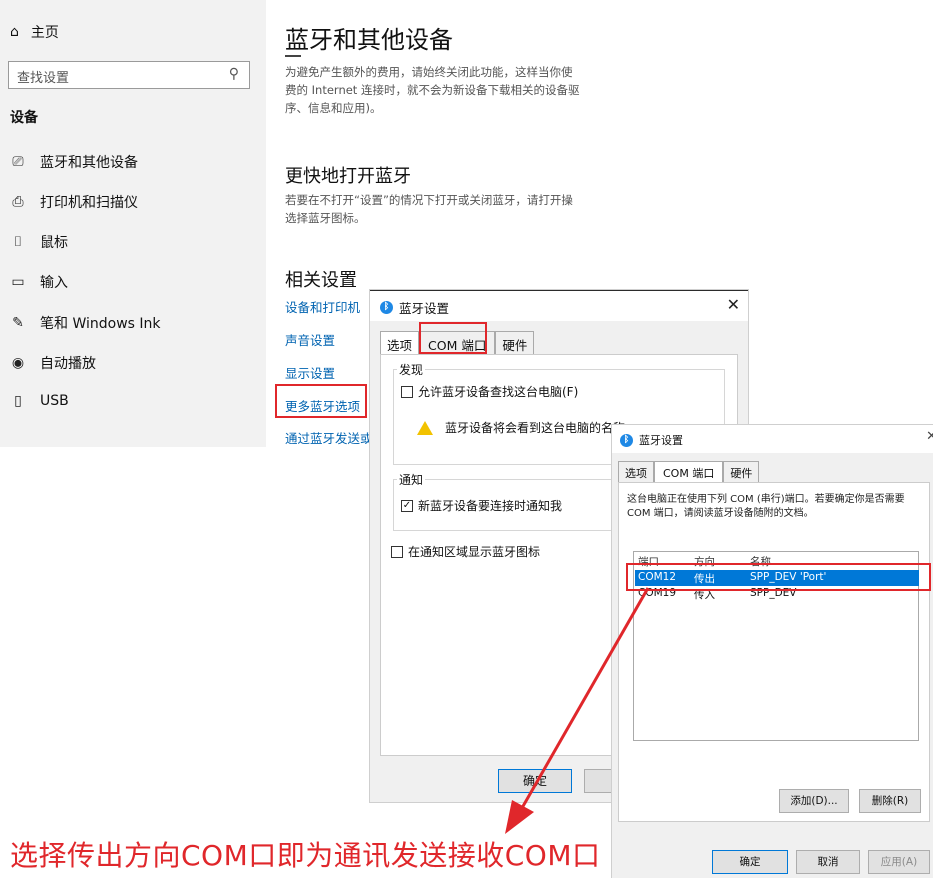 The image size is (933, 878). Describe the element at coordinates (305, 855) in the screenshot. I see `instruction-caption: 选择传出方向COM口即为通讯发送接收COM口` at that location.